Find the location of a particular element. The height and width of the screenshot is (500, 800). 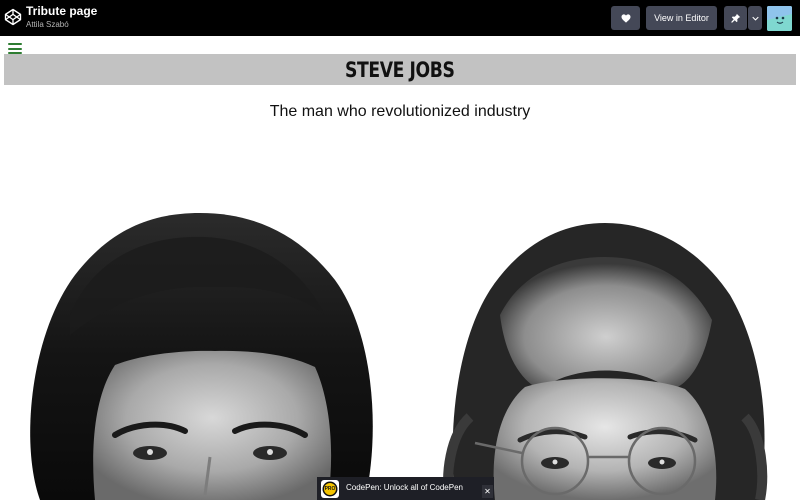

promo-close-button: ✕ is located at coordinates (487, 491).